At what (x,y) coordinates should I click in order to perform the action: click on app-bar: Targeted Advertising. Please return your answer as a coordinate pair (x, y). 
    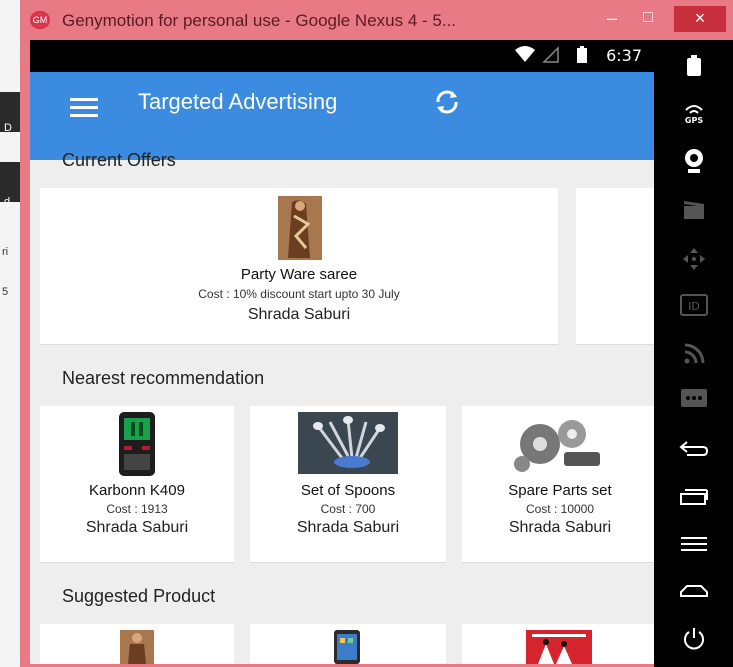
    Looking at the image, I should click on (342, 116).